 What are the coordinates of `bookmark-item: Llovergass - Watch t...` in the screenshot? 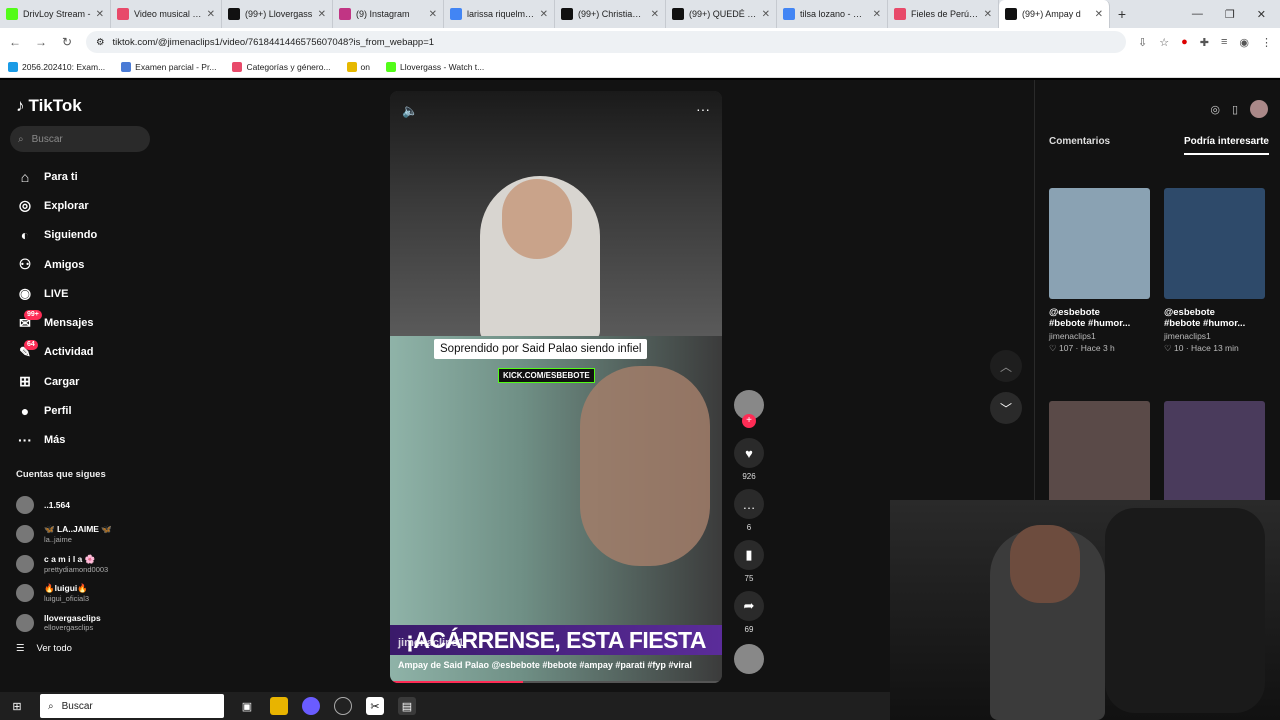 It's located at (435, 66).